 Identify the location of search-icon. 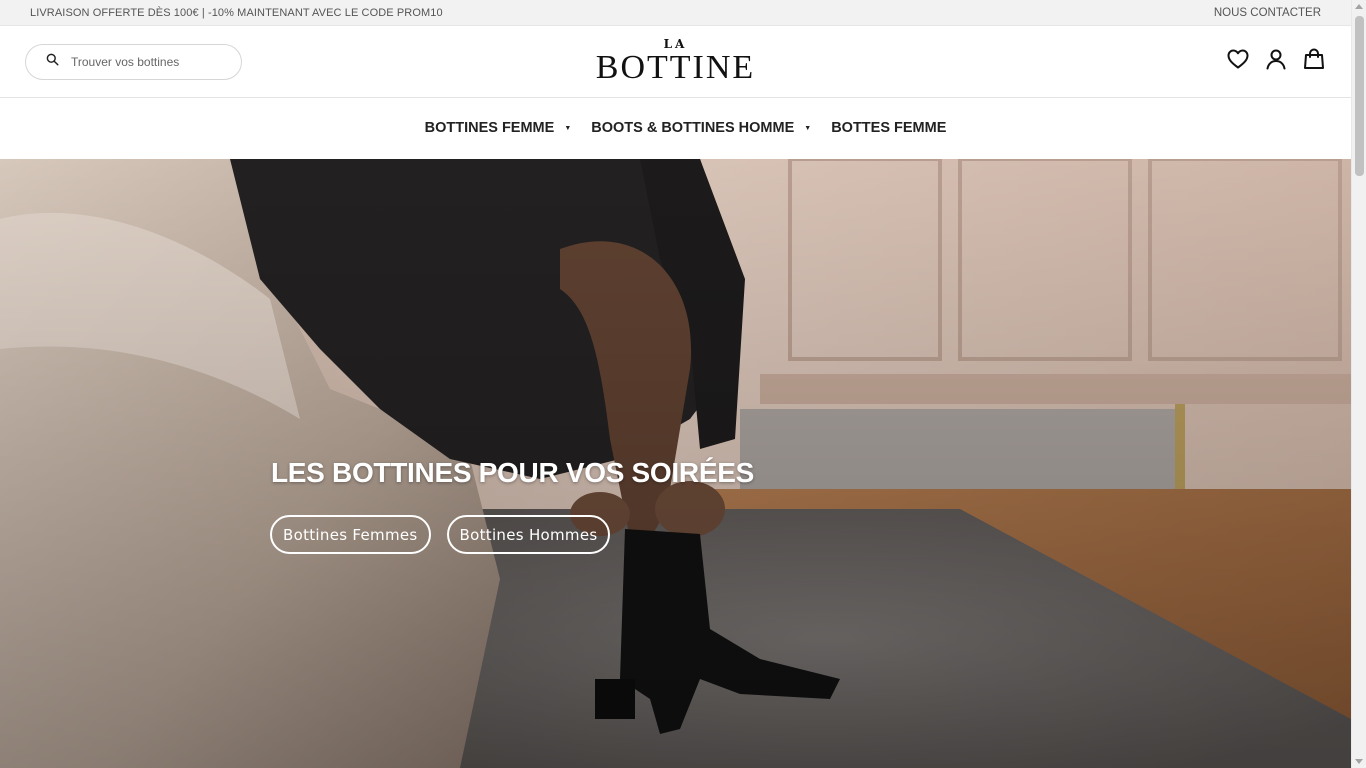
(52, 62).